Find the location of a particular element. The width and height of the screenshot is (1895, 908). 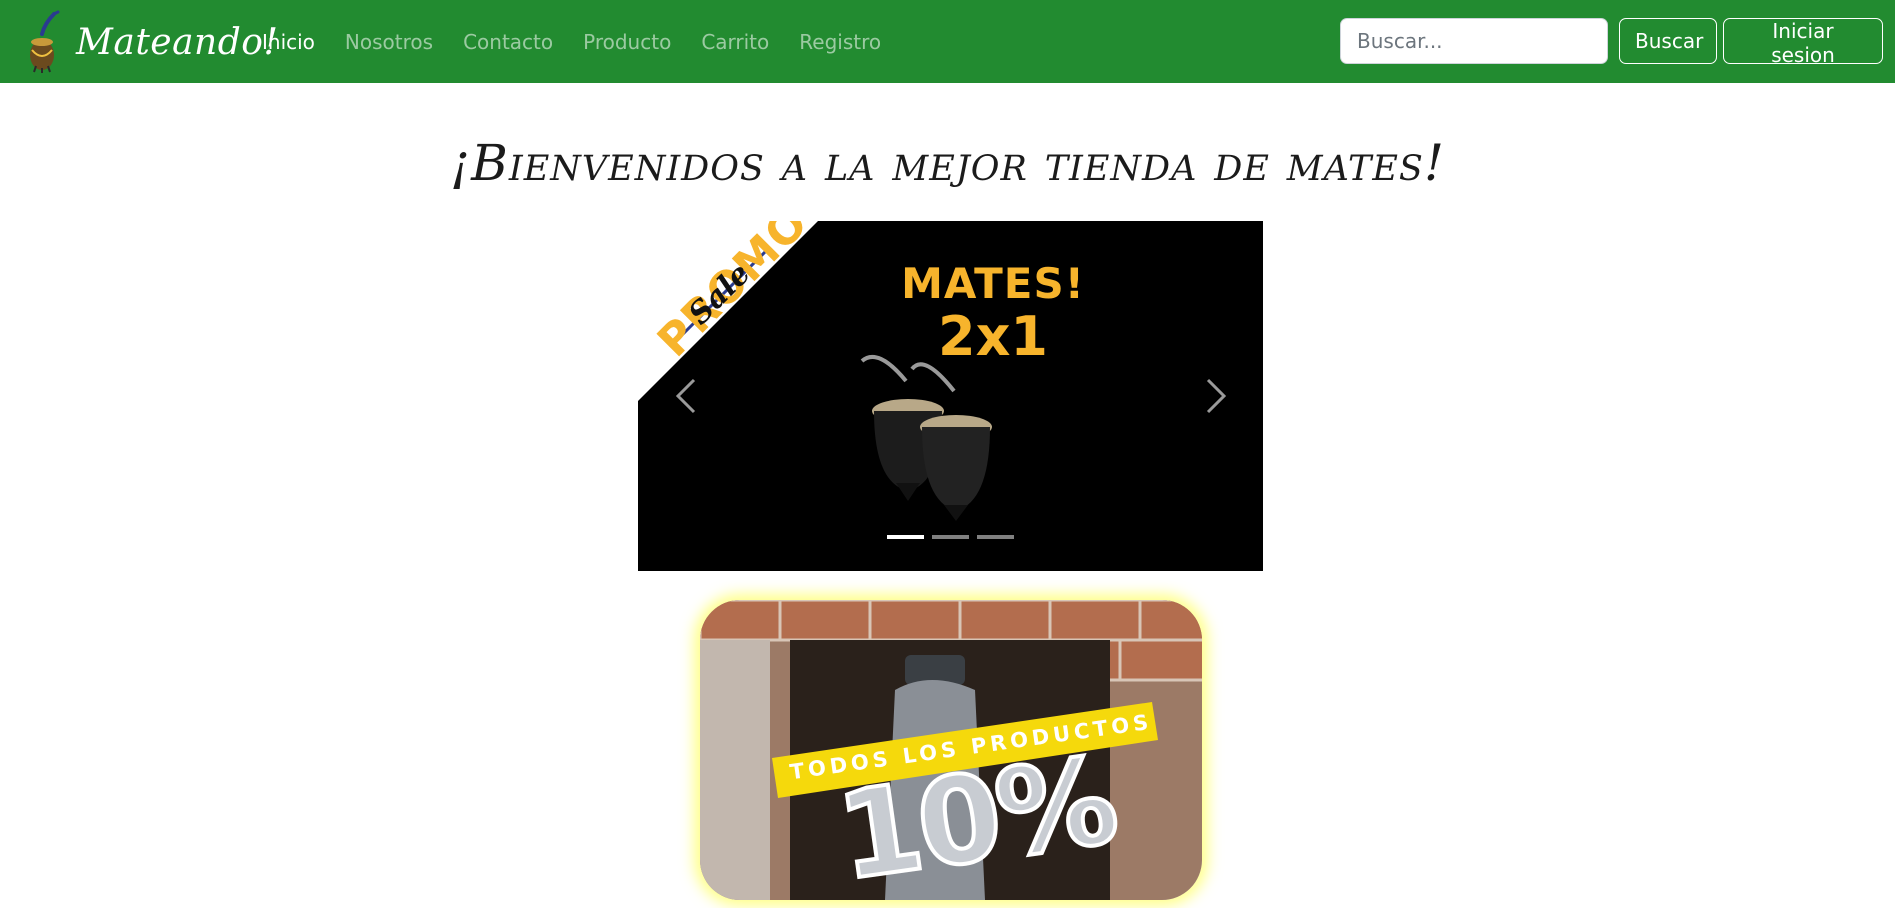

search-button: Buscar is located at coordinates (1668, 41).